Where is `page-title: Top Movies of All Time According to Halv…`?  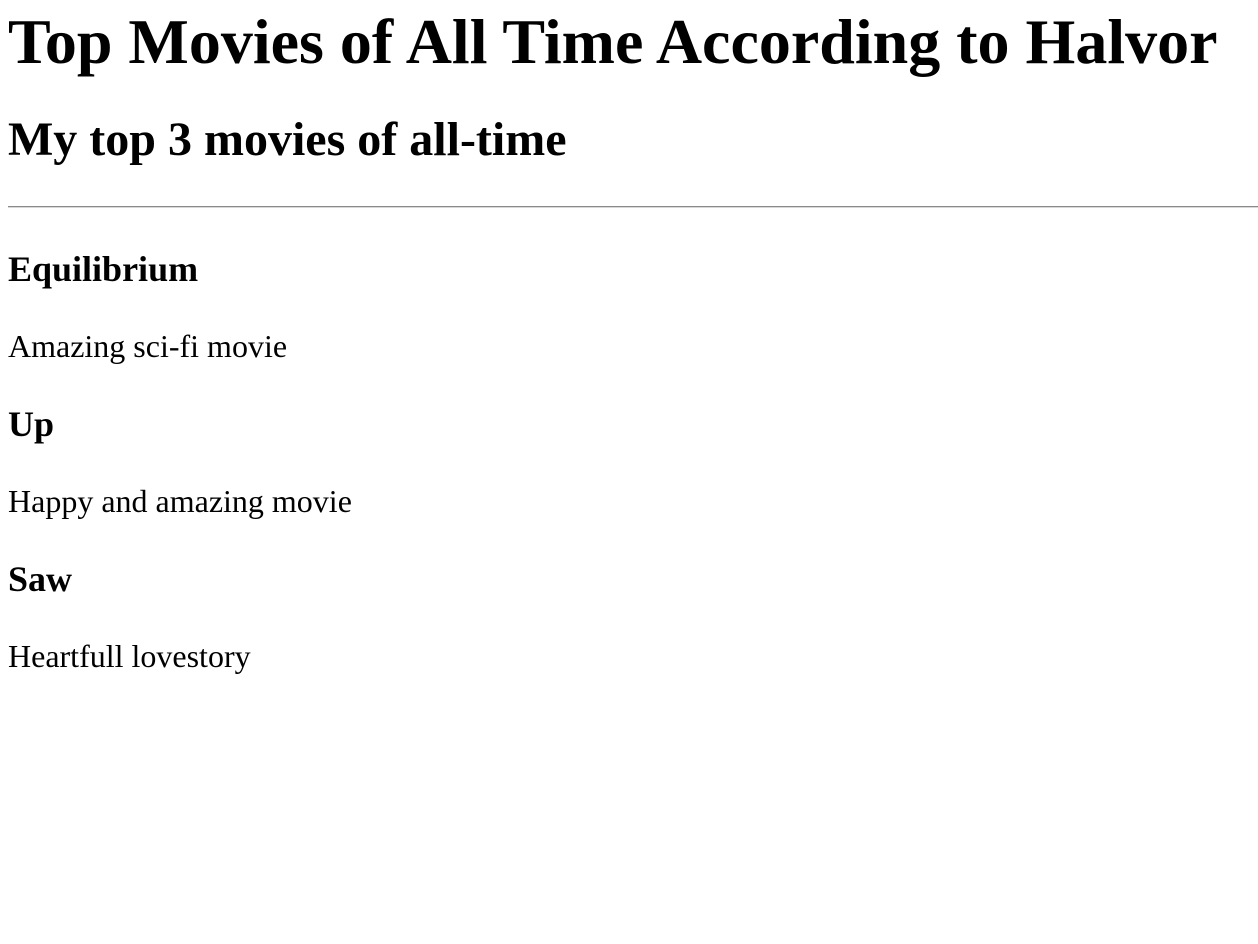 page-title: Top Movies of All Time According to Halv… is located at coordinates (613, 41).